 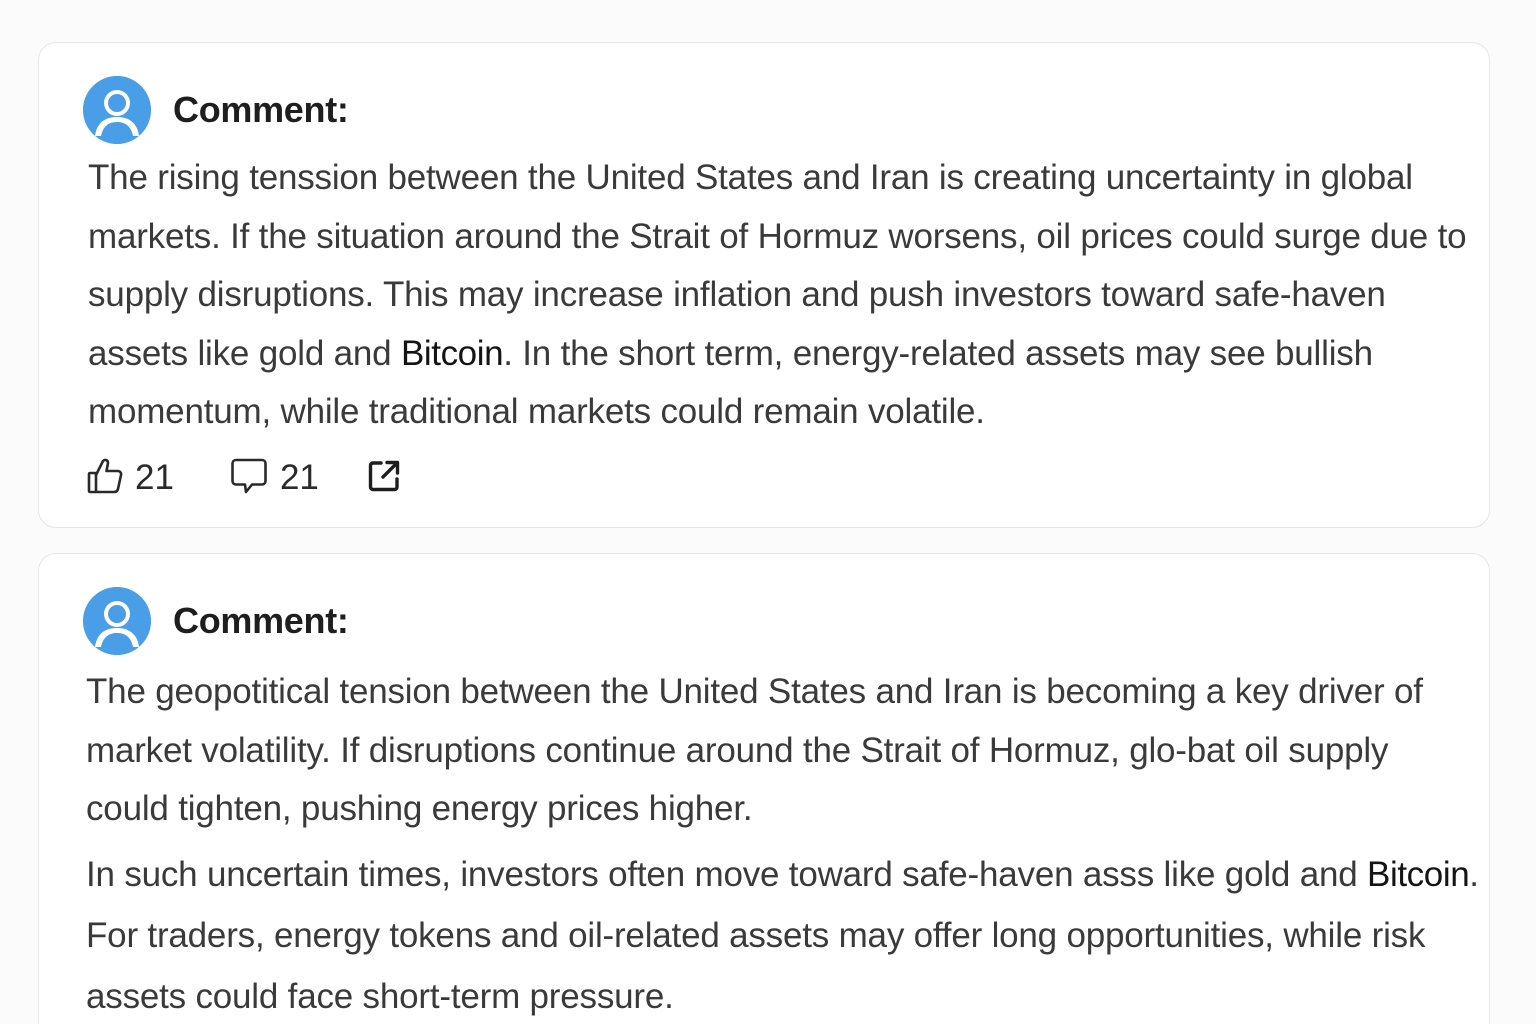 What do you see at coordinates (105, 478) in the screenshot?
I see `thumbs-up-icon` at bounding box center [105, 478].